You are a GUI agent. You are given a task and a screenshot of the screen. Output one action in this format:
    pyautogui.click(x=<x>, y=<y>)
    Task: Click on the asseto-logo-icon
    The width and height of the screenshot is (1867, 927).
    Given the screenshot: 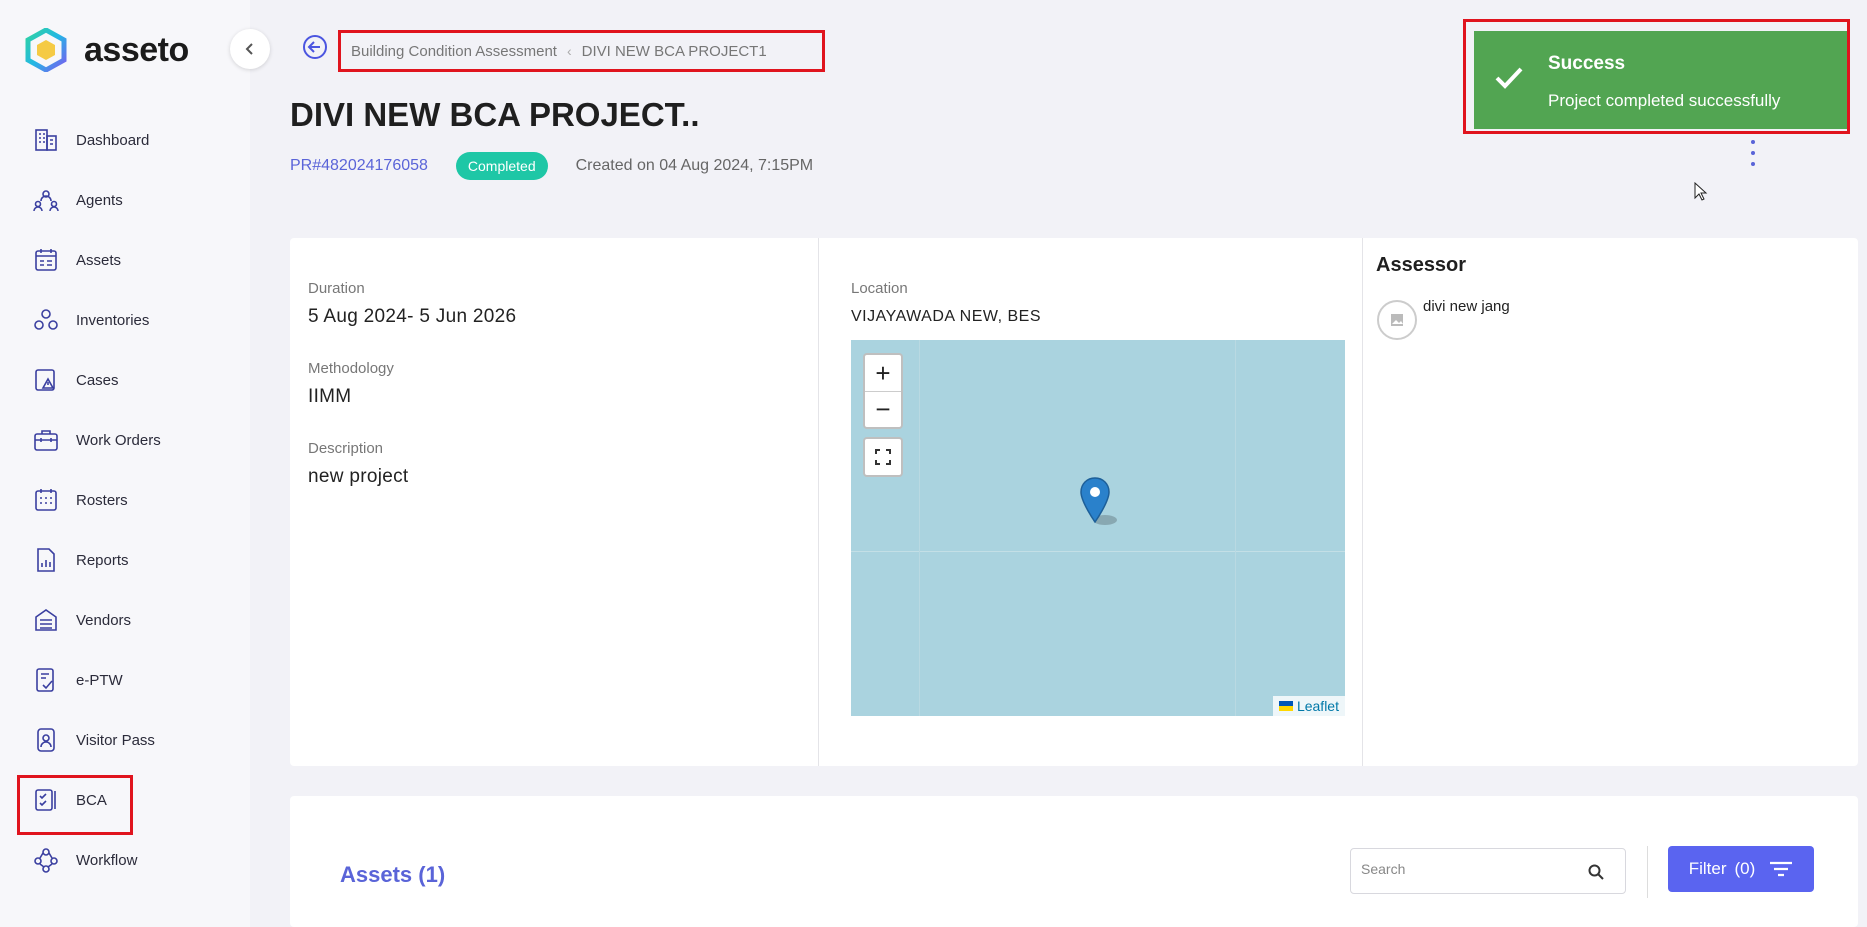 What is the action you would take?
    pyautogui.click(x=46, y=50)
    